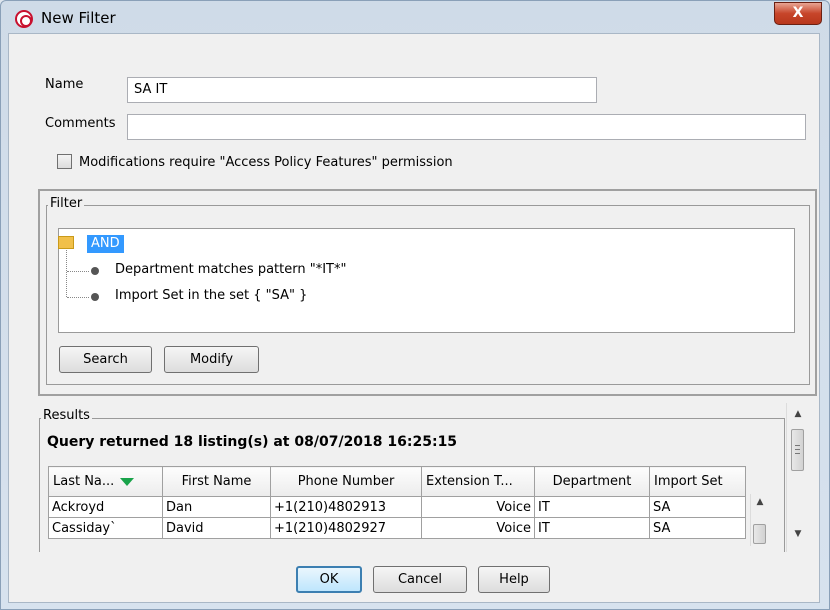  What do you see at coordinates (105, 359) in the screenshot?
I see `search-button: Search` at bounding box center [105, 359].